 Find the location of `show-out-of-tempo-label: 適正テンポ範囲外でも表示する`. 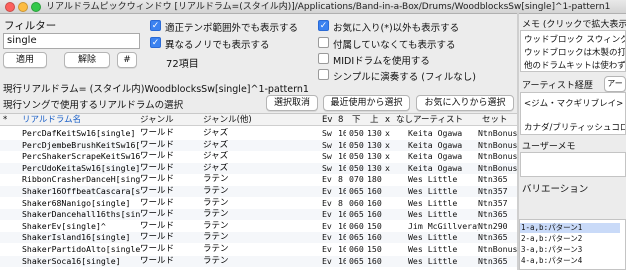

show-out-of-tempo-label: 適正テンポ範囲外でも表示する is located at coordinates (232, 28).